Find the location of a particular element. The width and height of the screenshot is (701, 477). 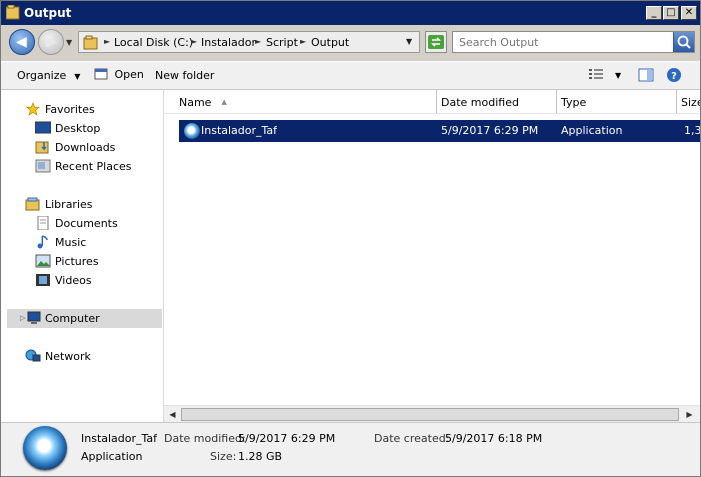

view-options-dropdown: ▼ is located at coordinates (618, 75).